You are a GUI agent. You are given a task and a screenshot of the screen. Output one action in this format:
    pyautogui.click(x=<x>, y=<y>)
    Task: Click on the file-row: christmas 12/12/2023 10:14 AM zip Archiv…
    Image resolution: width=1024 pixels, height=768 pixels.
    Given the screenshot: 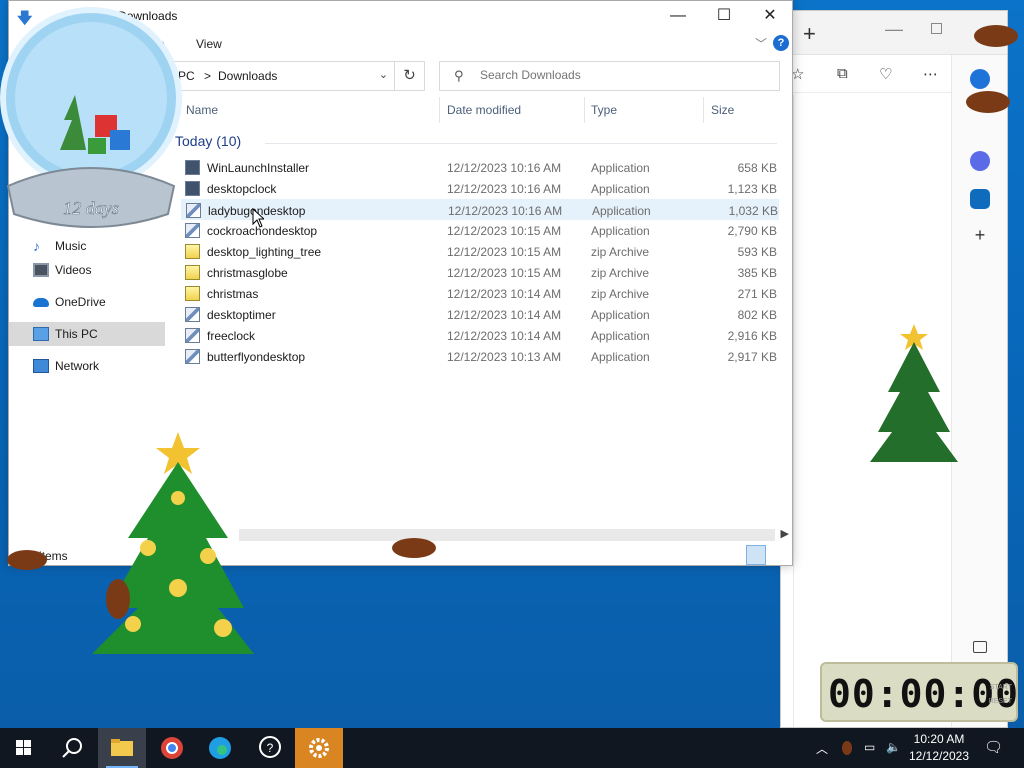 What is the action you would take?
    pyautogui.click(x=480, y=293)
    